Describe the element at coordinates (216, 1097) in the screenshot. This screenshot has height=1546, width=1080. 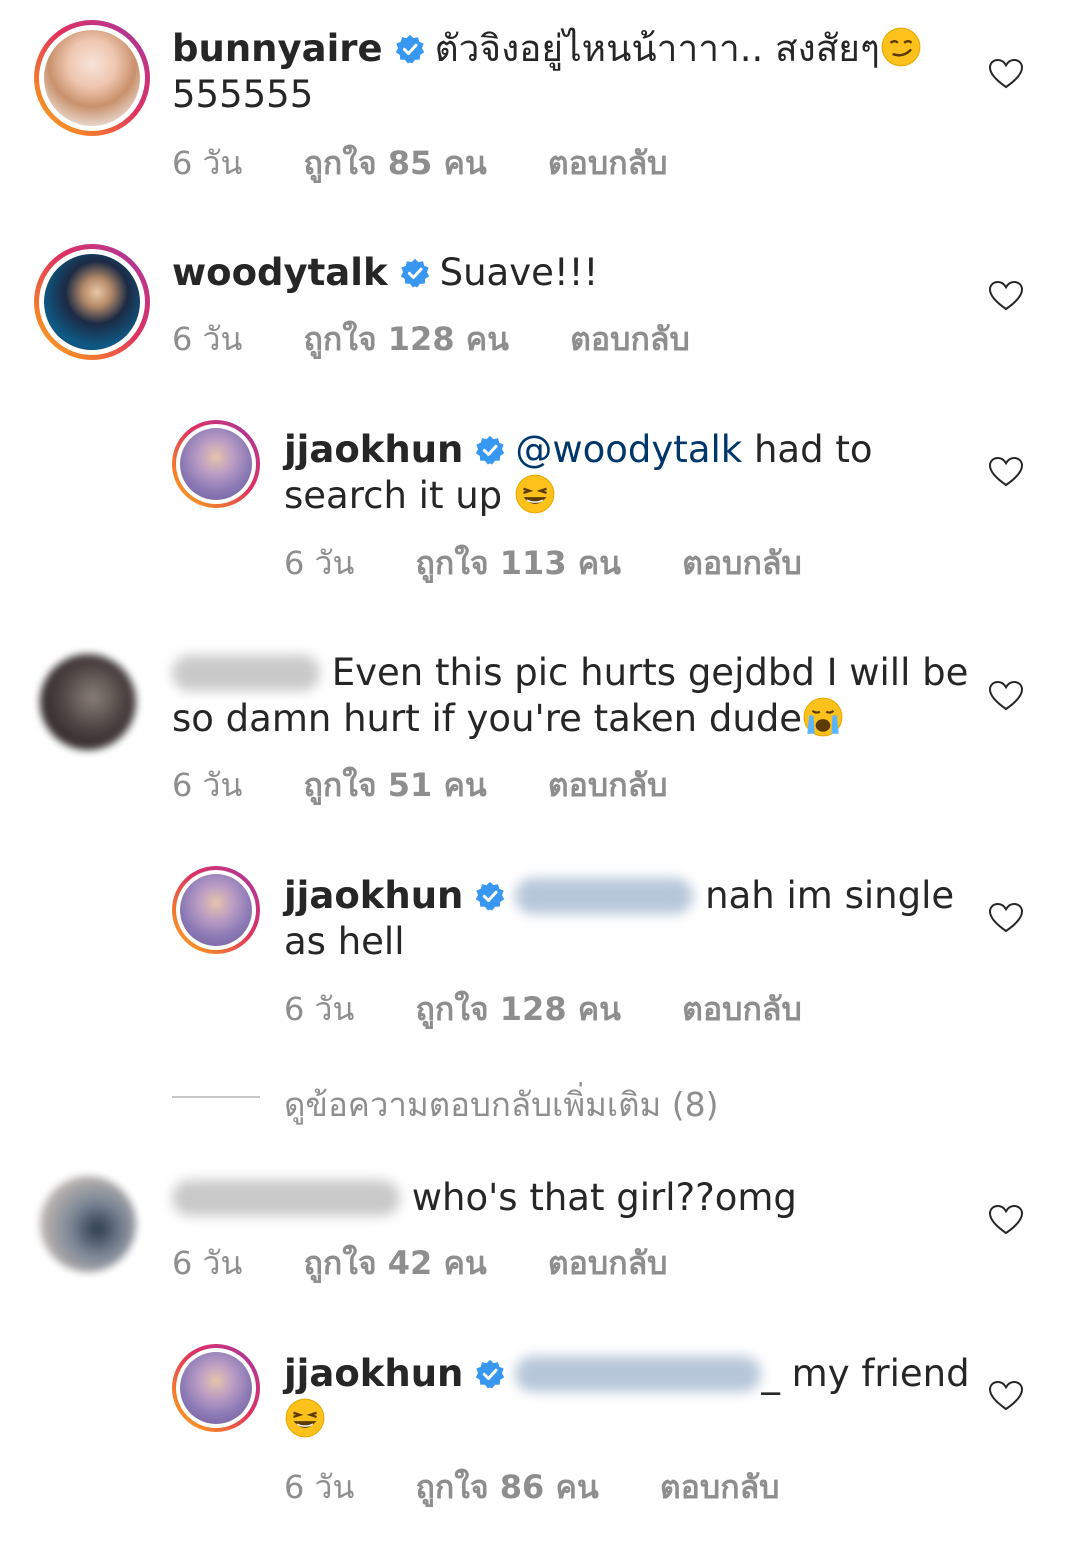
I see `view-more-divider` at that location.